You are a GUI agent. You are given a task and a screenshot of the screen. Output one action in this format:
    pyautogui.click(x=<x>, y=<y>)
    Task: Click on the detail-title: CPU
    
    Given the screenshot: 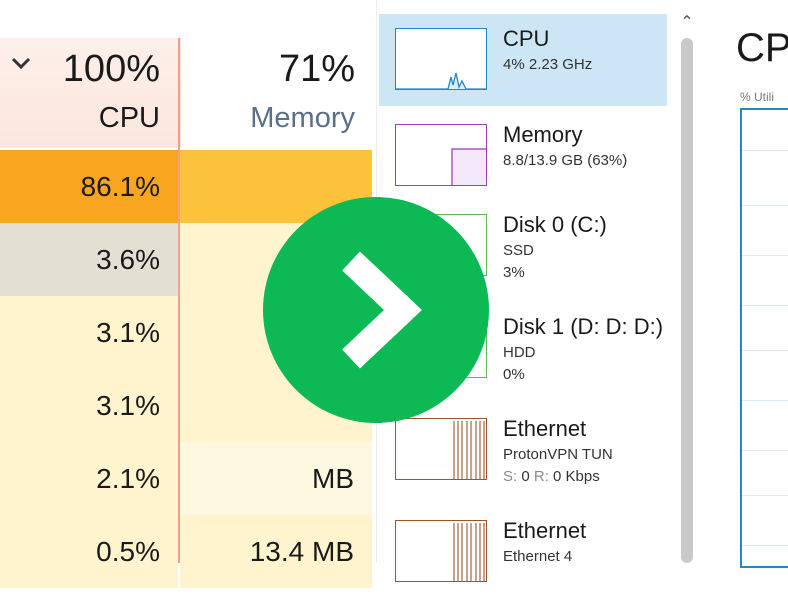 What is the action you would take?
    pyautogui.click(x=762, y=48)
    